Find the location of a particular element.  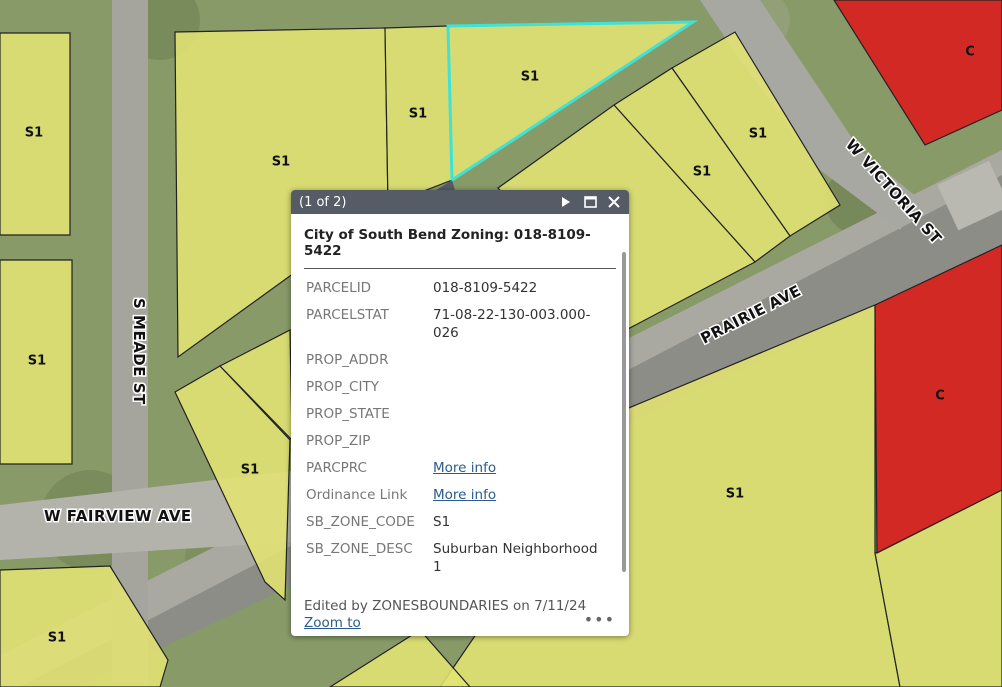

attribute-row: PARCELSTAT 71-08-22-130-003.000-026 is located at coordinates (457, 328).